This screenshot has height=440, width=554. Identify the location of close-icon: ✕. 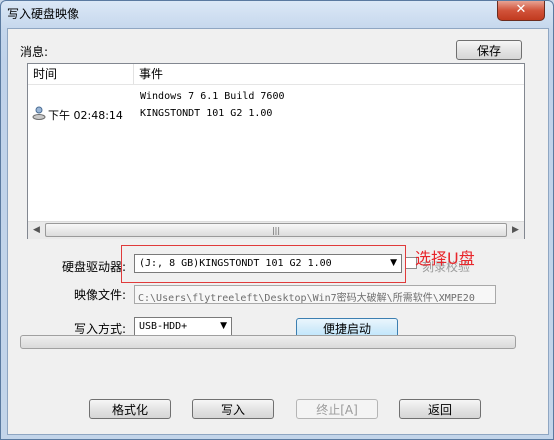
(521, 9).